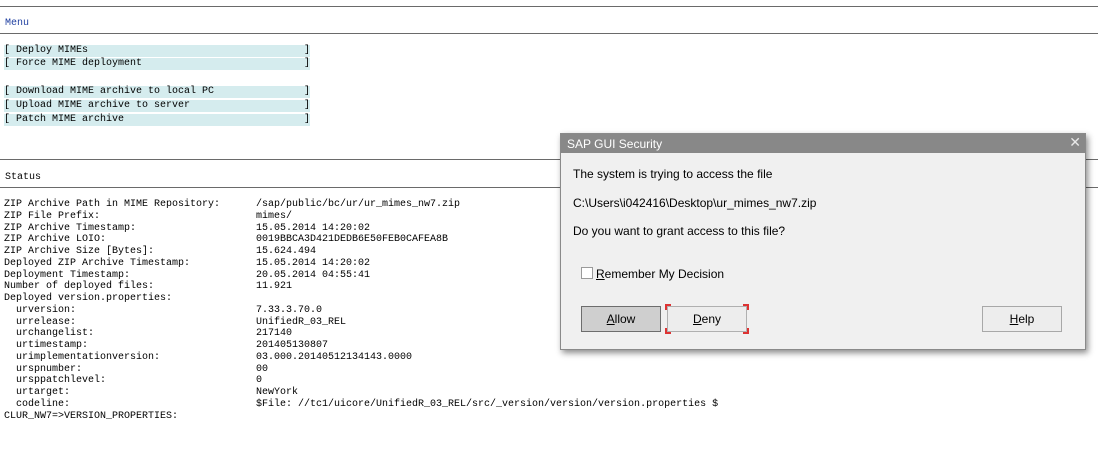  What do you see at coordinates (43, 369) in the screenshot?
I see `status-key: urspnumber:` at bounding box center [43, 369].